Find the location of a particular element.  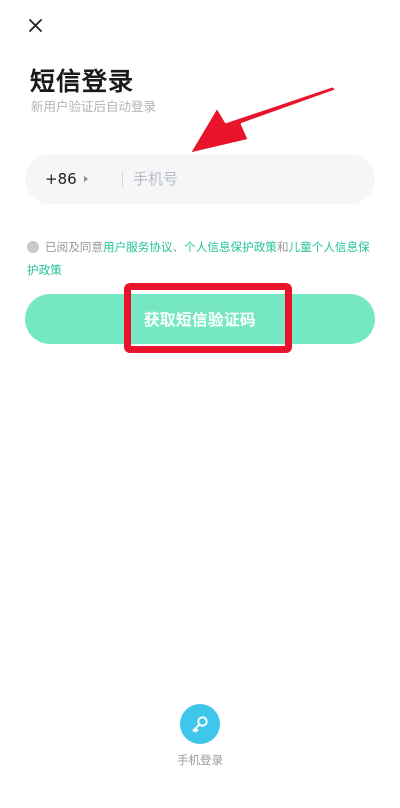

annotation-arrow-shape is located at coordinates (263, 120).